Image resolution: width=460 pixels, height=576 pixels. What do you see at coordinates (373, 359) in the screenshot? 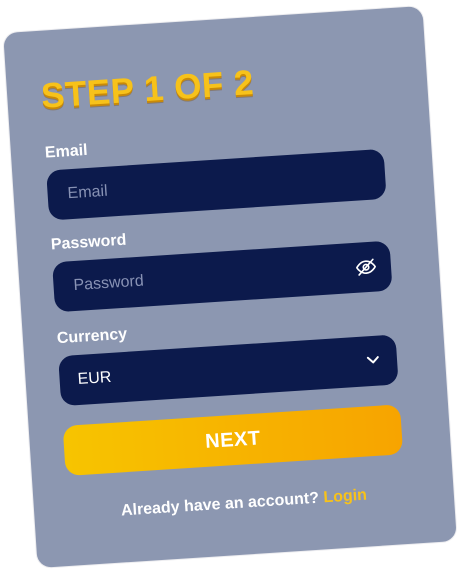
I see `chevron-down-icon` at bounding box center [373, 359].